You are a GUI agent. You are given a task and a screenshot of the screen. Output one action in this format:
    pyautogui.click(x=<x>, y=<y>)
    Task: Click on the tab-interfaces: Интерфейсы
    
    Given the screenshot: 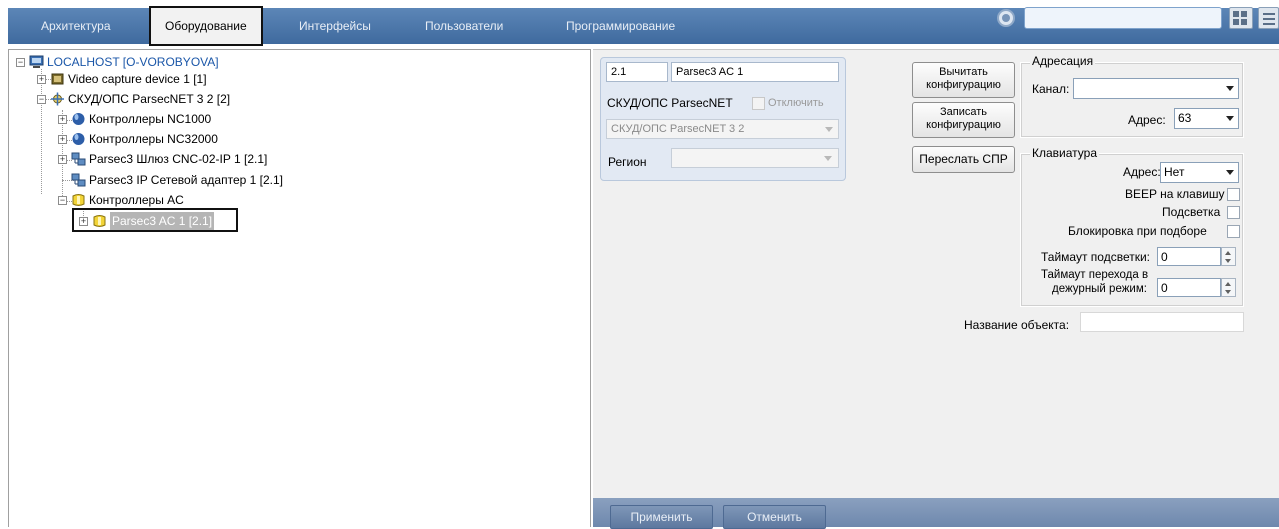 What is the action you would take?
    pyautogui.click(x=335, y=26)
    